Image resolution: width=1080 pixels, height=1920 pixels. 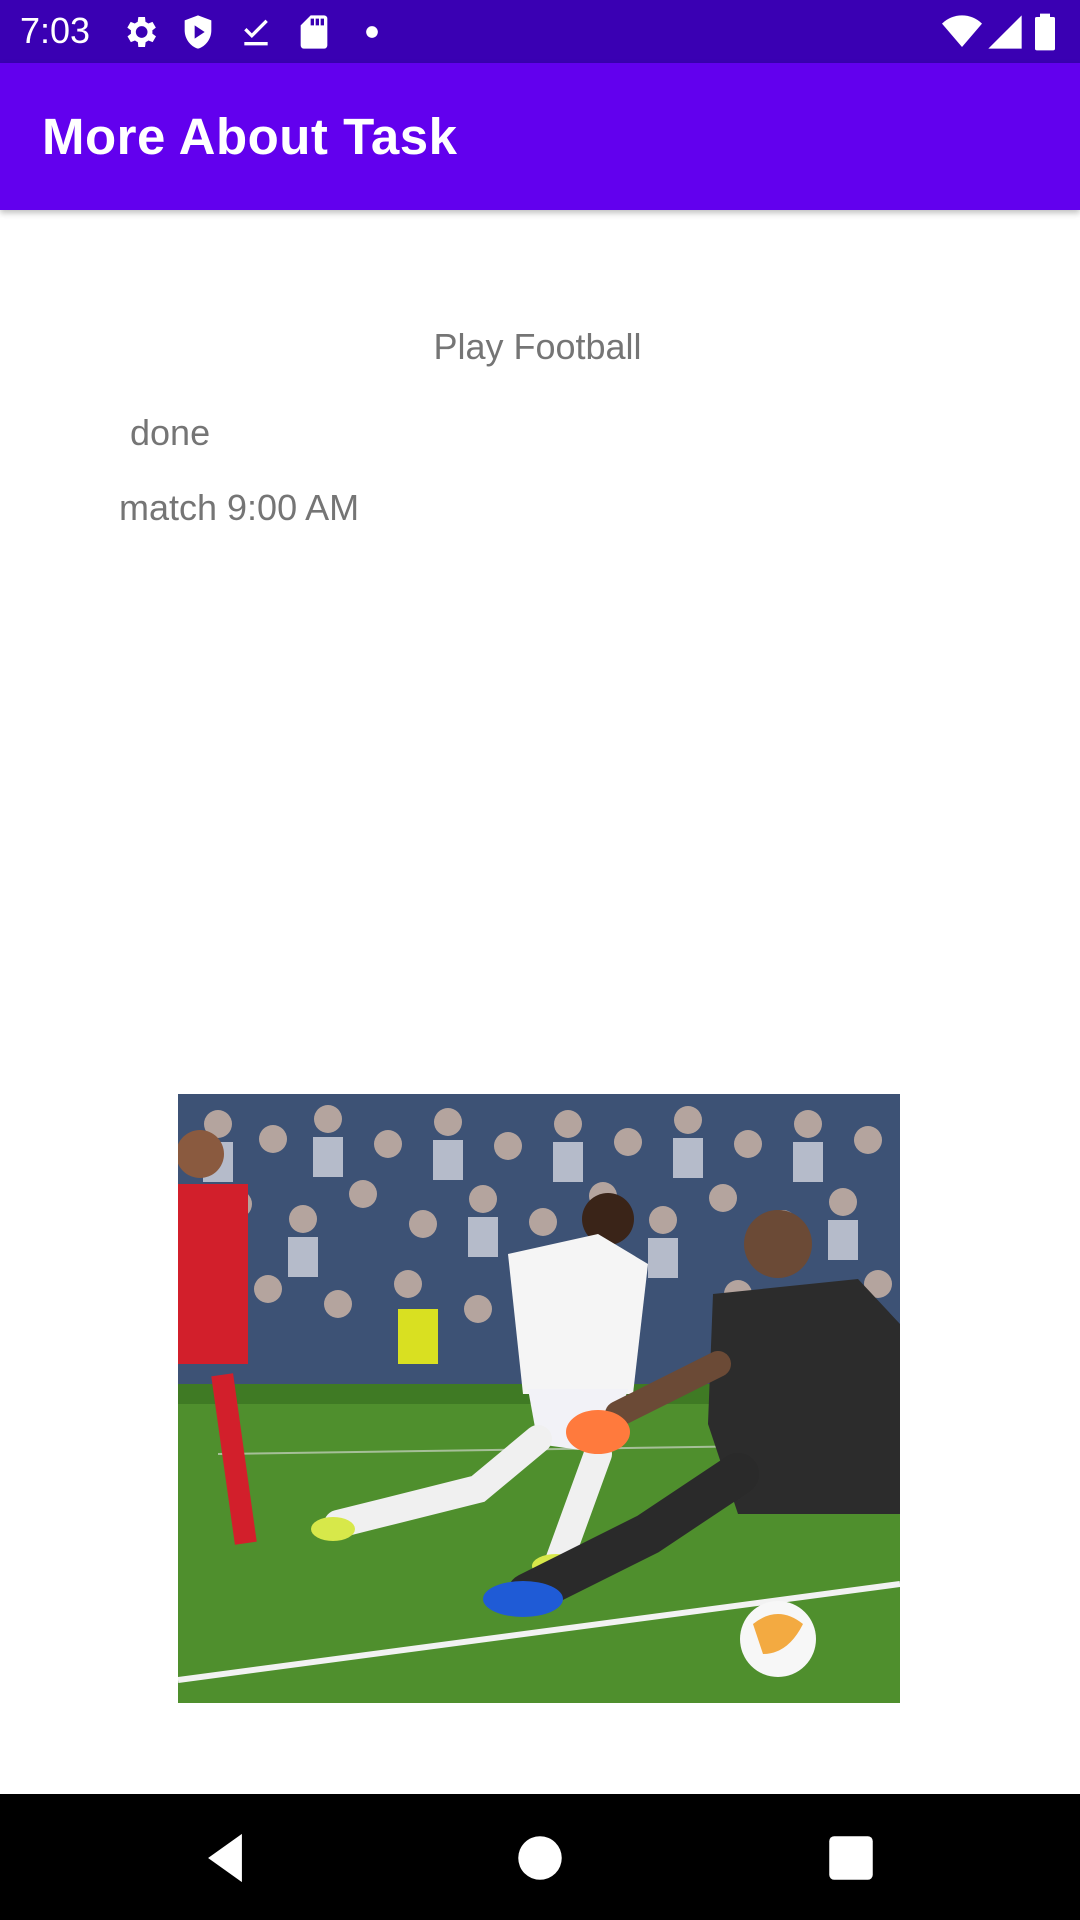 I want to click on dot-icon, so click(x=372, y=32).